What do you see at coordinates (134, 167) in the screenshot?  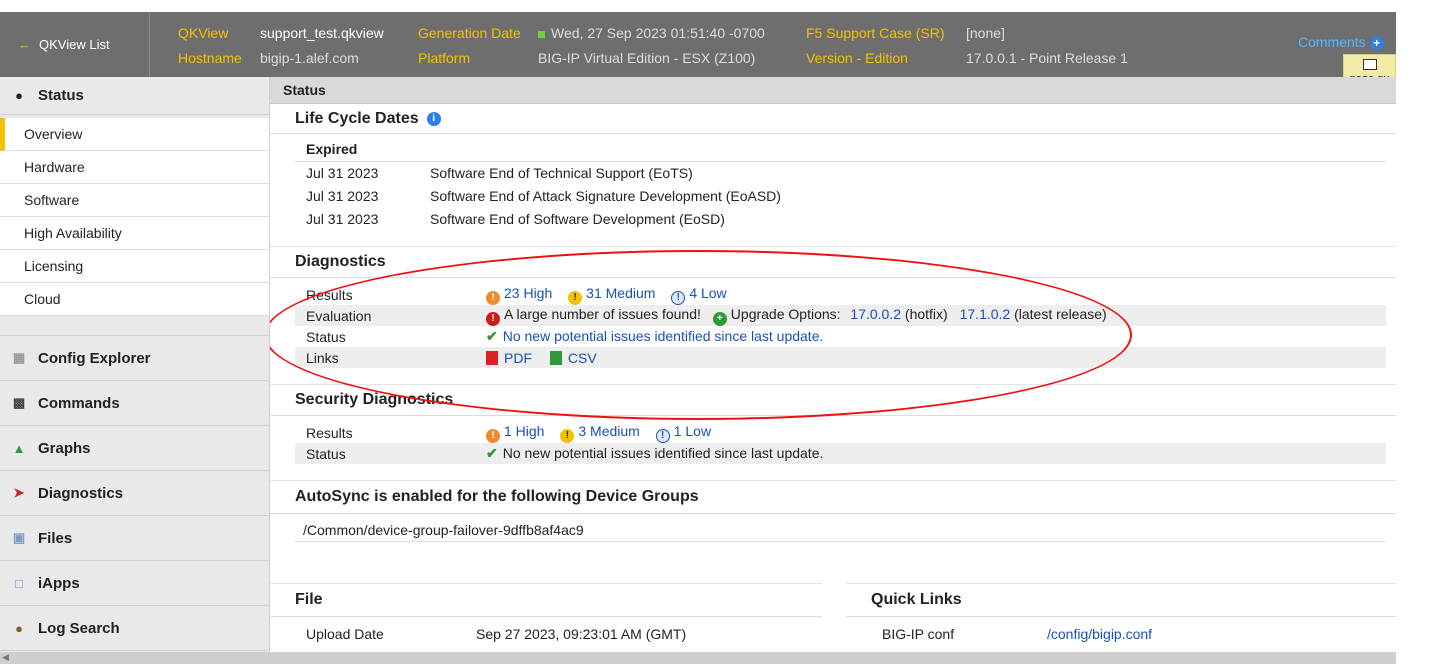 I see `sidebar-item-hardware: Hardware` at bounding box center [134, 167].